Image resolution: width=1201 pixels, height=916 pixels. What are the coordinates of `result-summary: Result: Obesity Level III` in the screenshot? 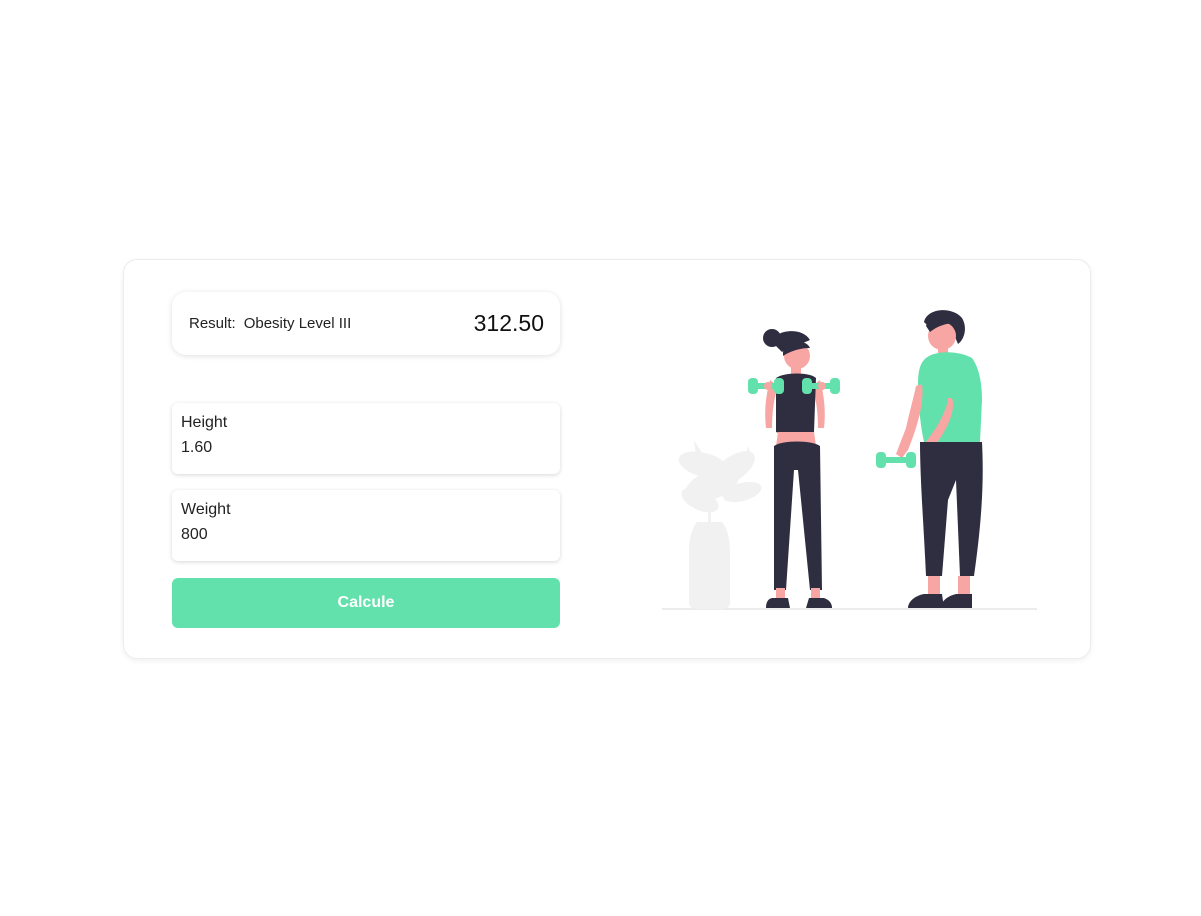 It's located at (270, 323).